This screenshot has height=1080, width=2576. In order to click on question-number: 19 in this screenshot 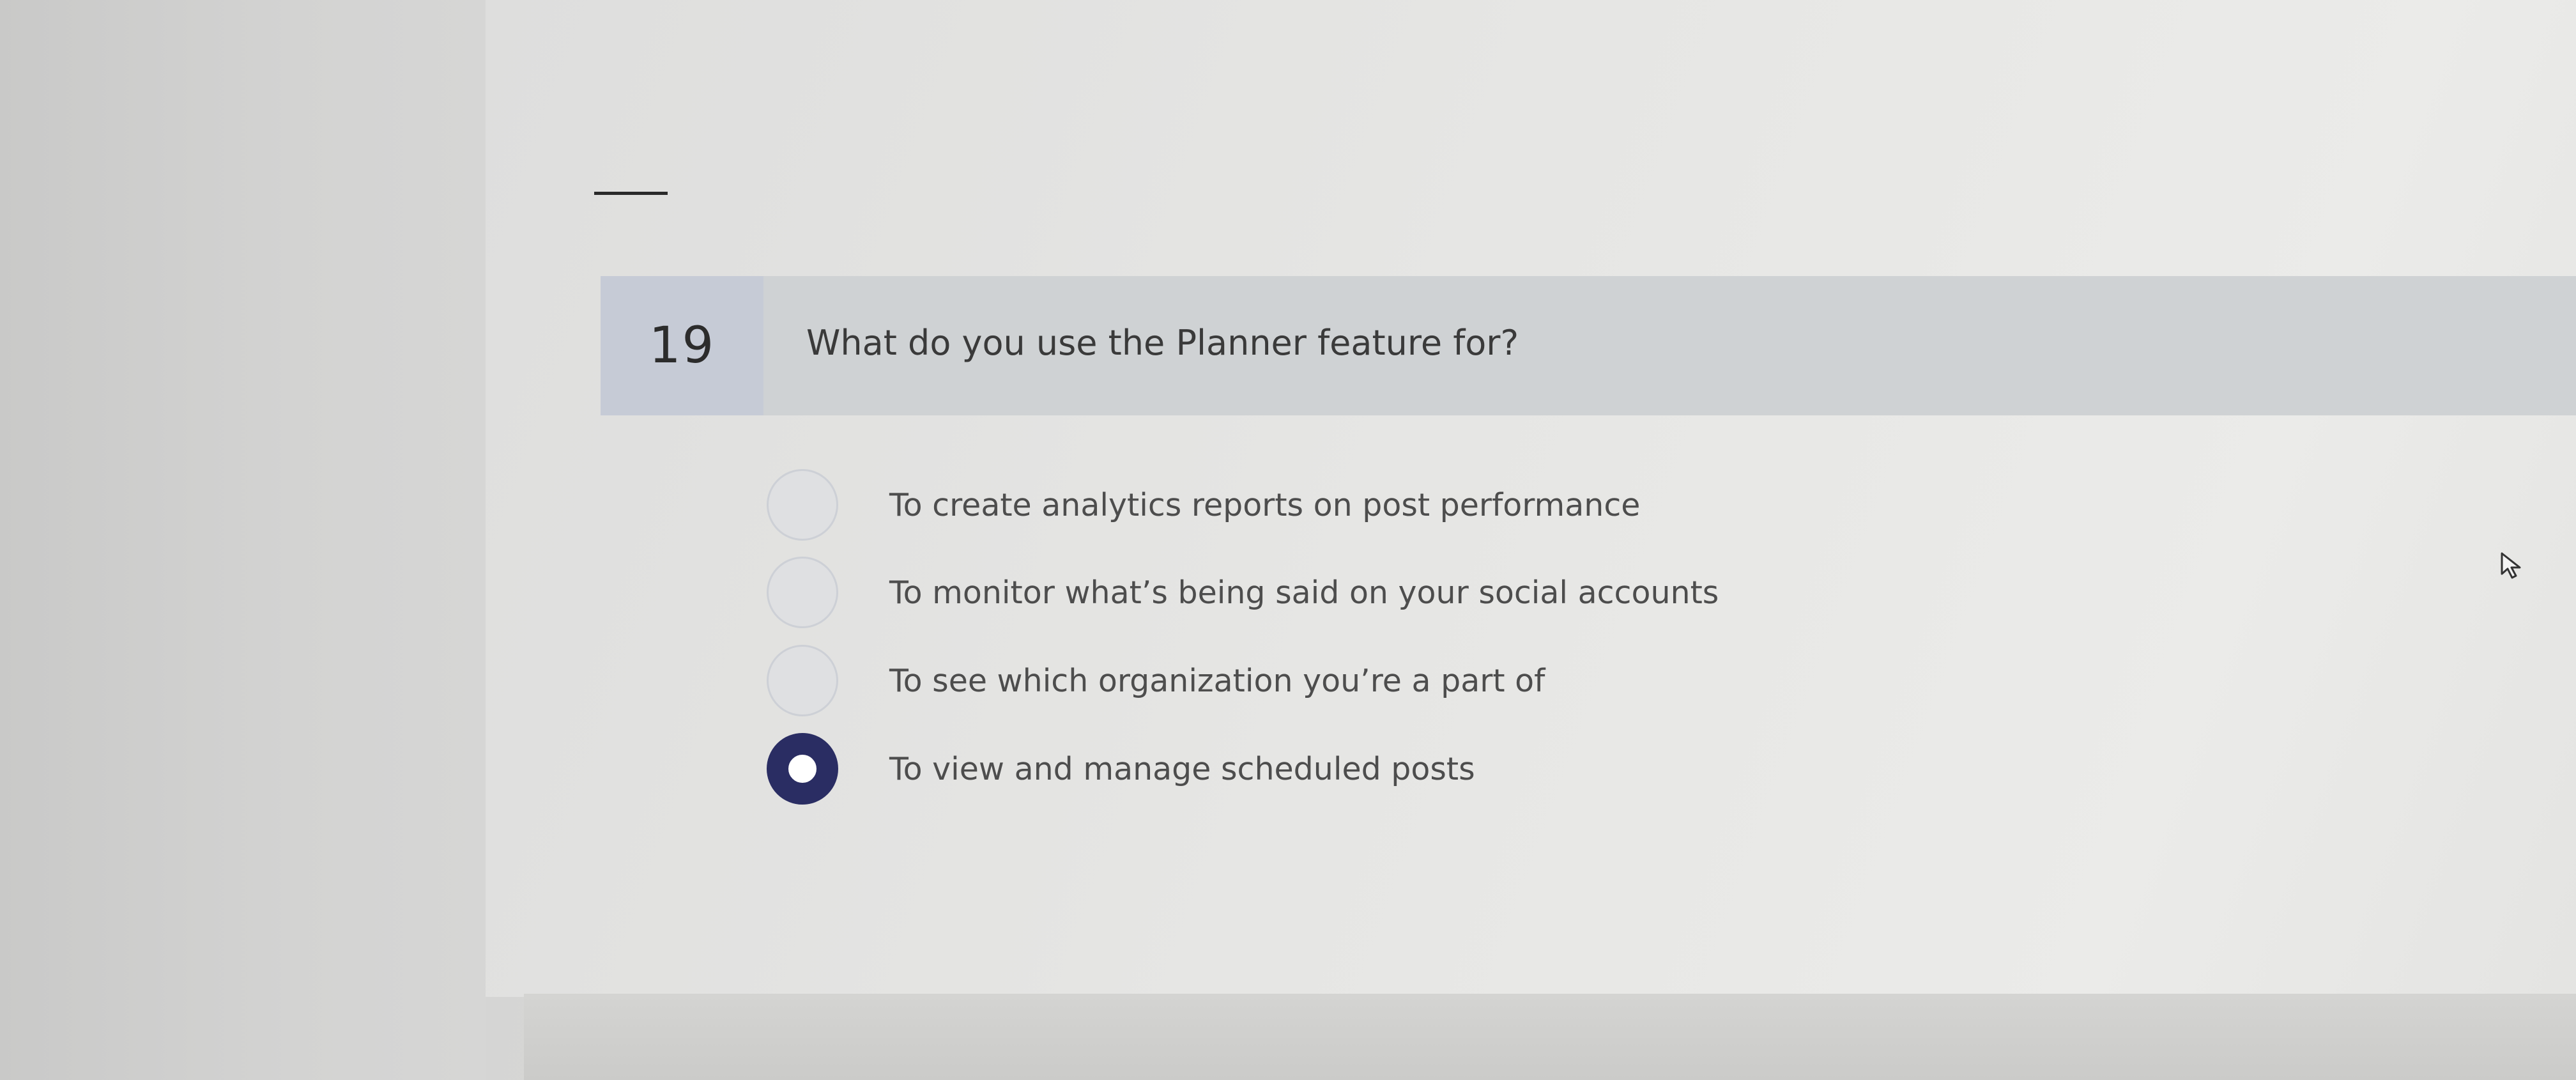, I will do `click(682, 346)`.